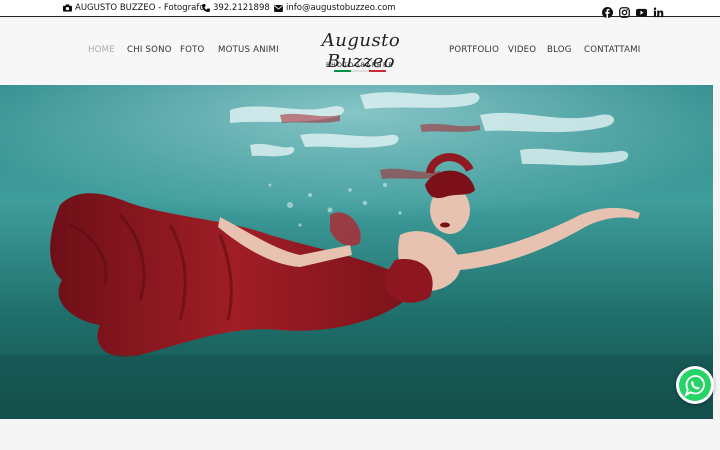 The image size is (720, 450). I want to click on camera-icon, so click(67, 8).